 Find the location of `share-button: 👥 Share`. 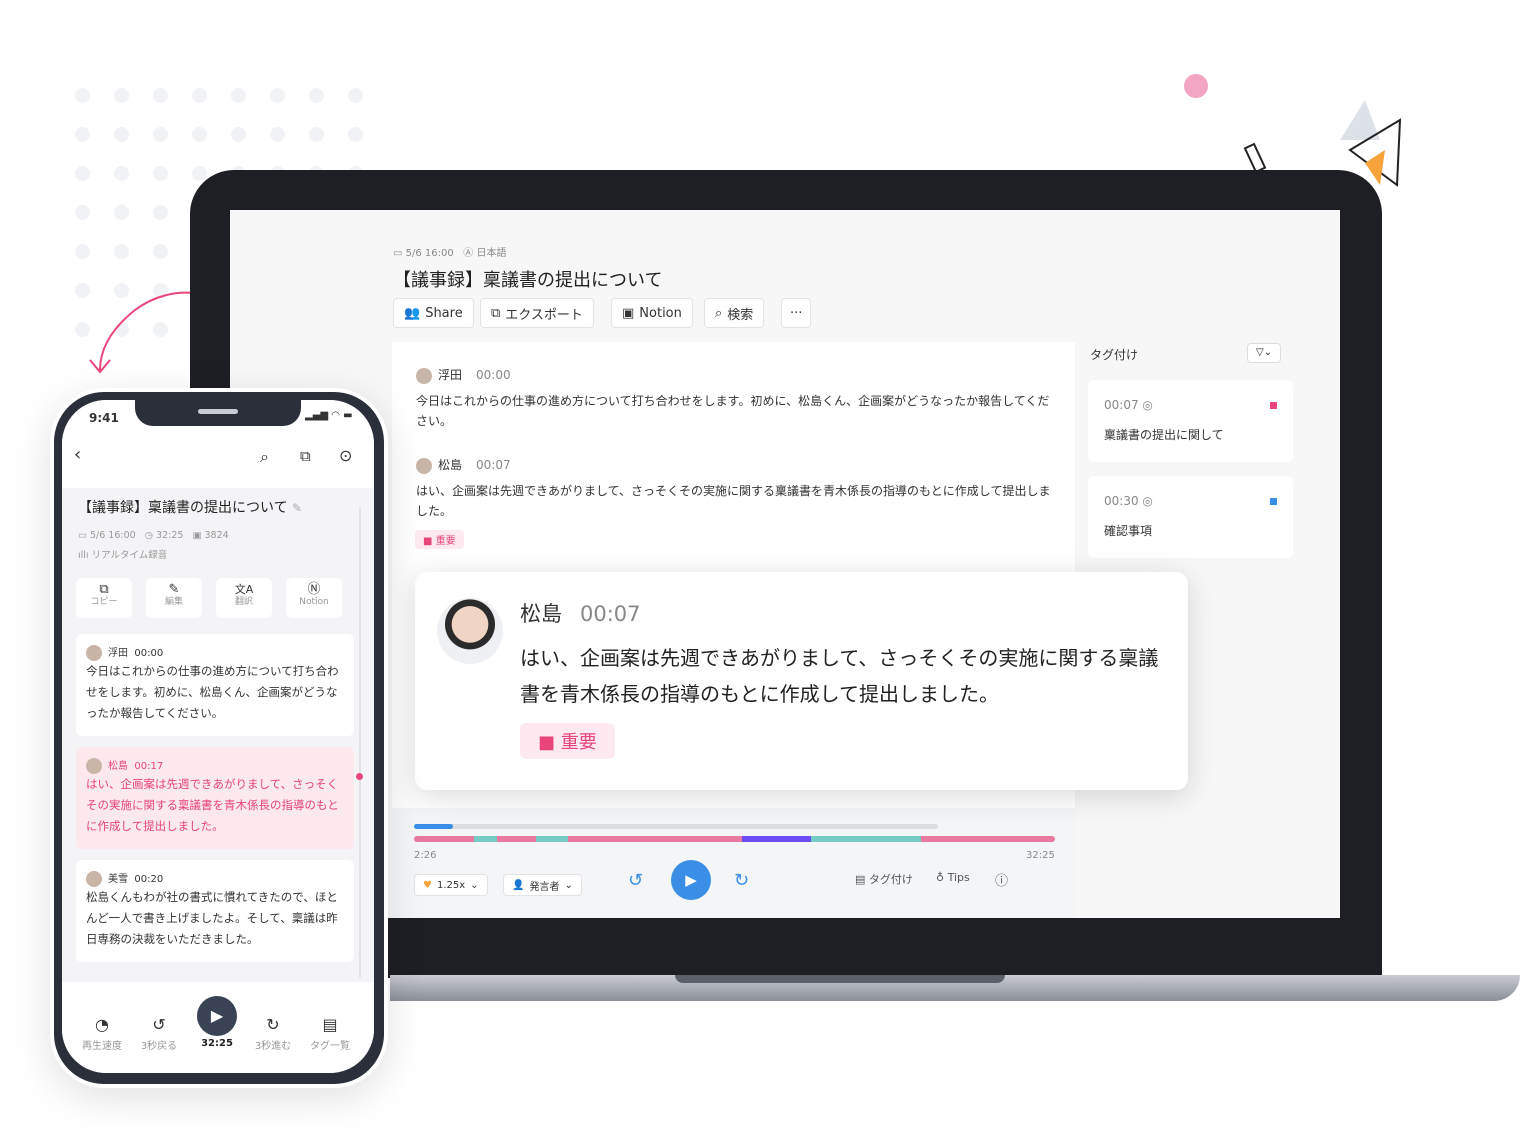

share-button: 👥 Share is located at coordinates (433, 313).